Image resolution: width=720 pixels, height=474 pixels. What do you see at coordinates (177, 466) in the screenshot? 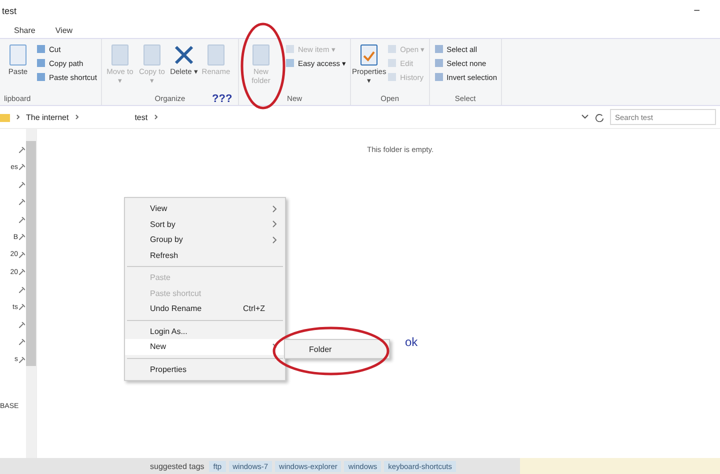
I see `tags-label: suggested tags` at bounding box center [177, 466].